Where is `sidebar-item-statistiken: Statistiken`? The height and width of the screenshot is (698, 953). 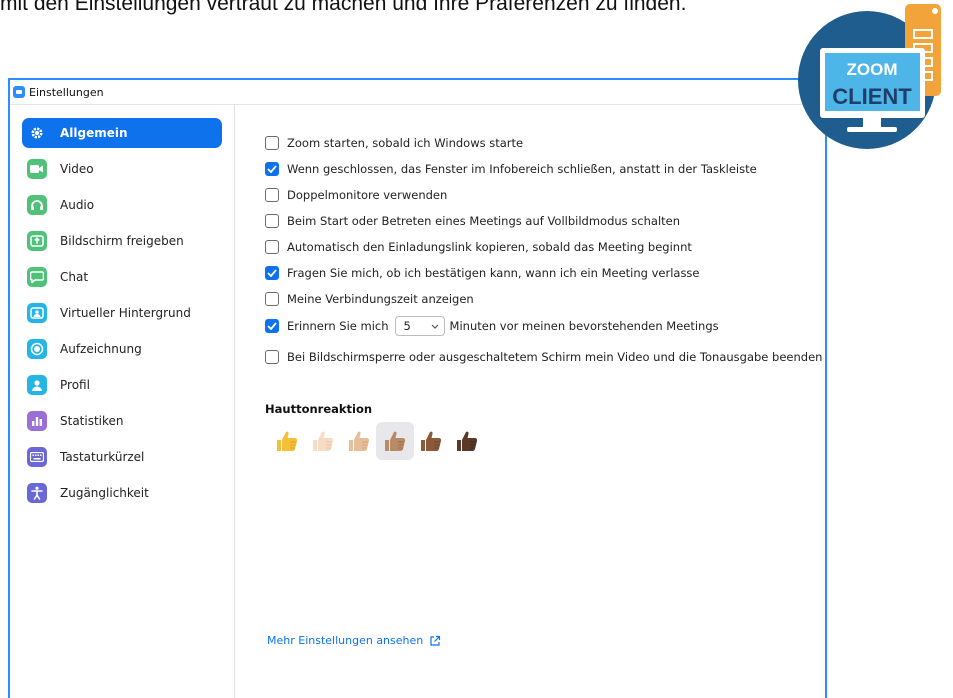
sidebar-item-statistiken: Statistiken is located at coordinates (122, 421).